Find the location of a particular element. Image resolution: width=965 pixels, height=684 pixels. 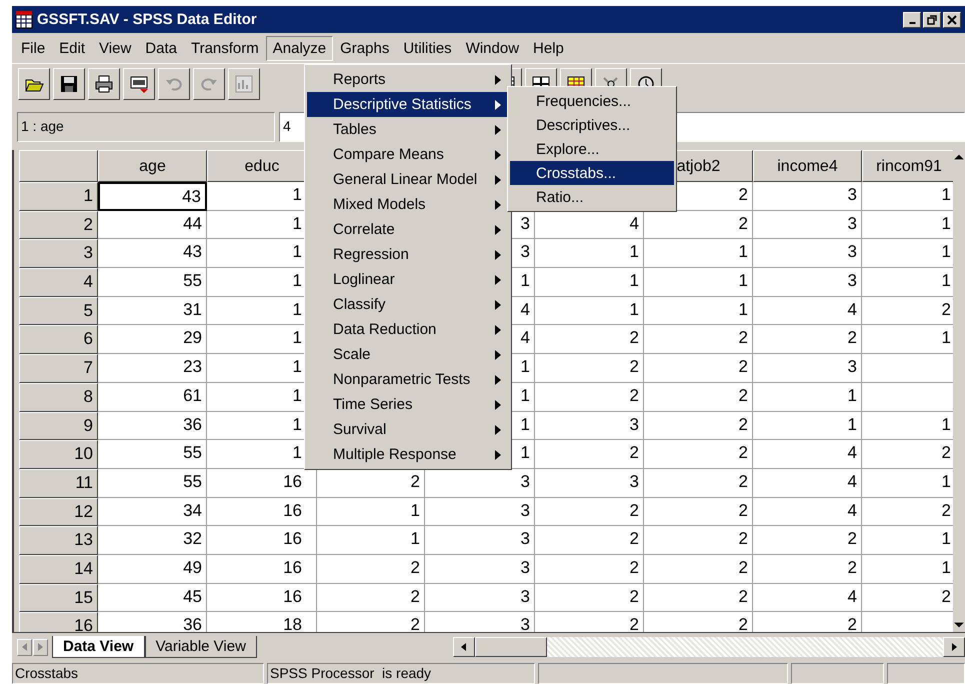

menu-item-label: Survival is located at coordinates (359, 429).